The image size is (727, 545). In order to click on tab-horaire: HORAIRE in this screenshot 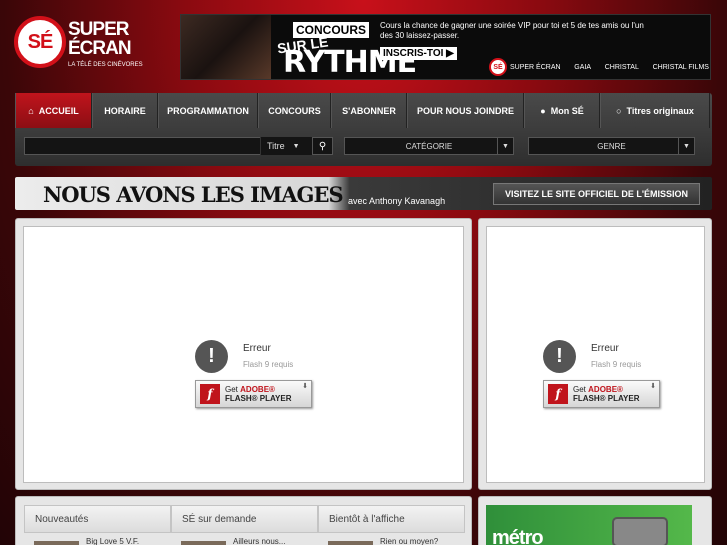, I will do `click(125, 110)`.